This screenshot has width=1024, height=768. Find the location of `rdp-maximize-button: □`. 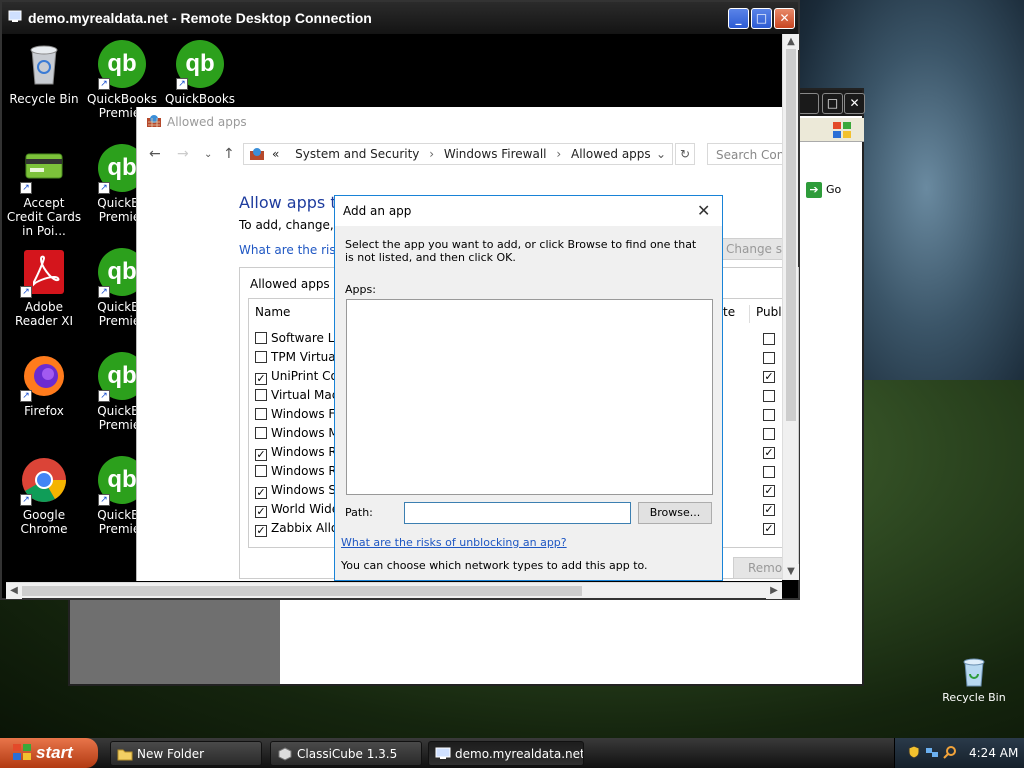

rdp-maximize-button: □ is located at coordinates (761, 18).